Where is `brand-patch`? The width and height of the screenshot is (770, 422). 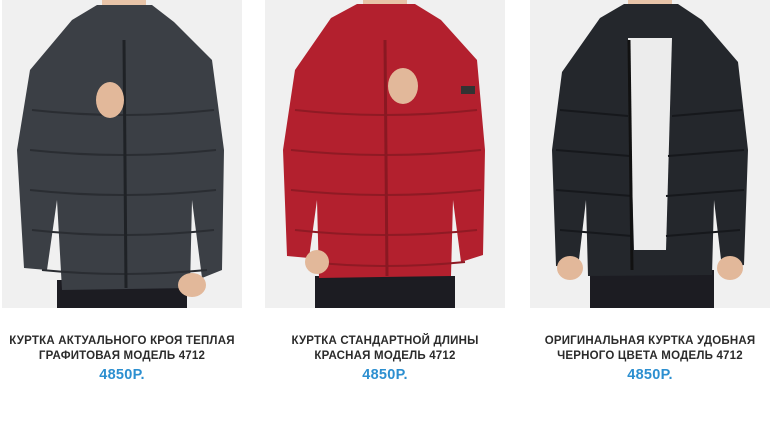 brand-patch is located at coordinates (468, 90).